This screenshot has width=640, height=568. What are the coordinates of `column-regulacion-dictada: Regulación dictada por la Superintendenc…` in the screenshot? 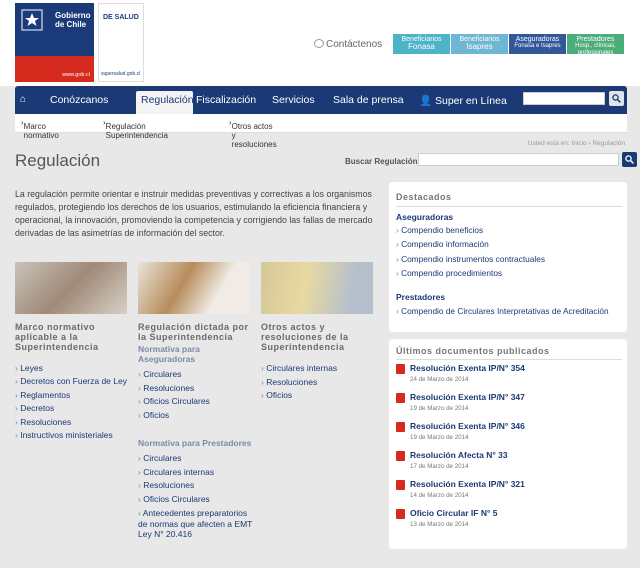 It's located at (197, 431).